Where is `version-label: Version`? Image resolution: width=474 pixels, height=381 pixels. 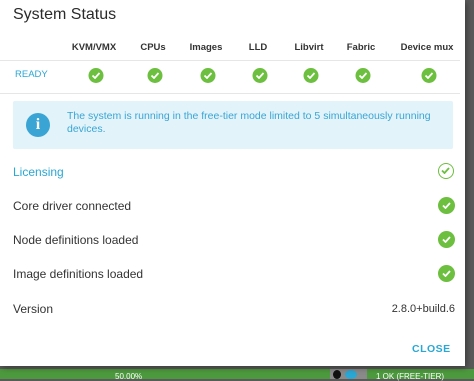 version-label: Version is located at coordinates (33, 309).